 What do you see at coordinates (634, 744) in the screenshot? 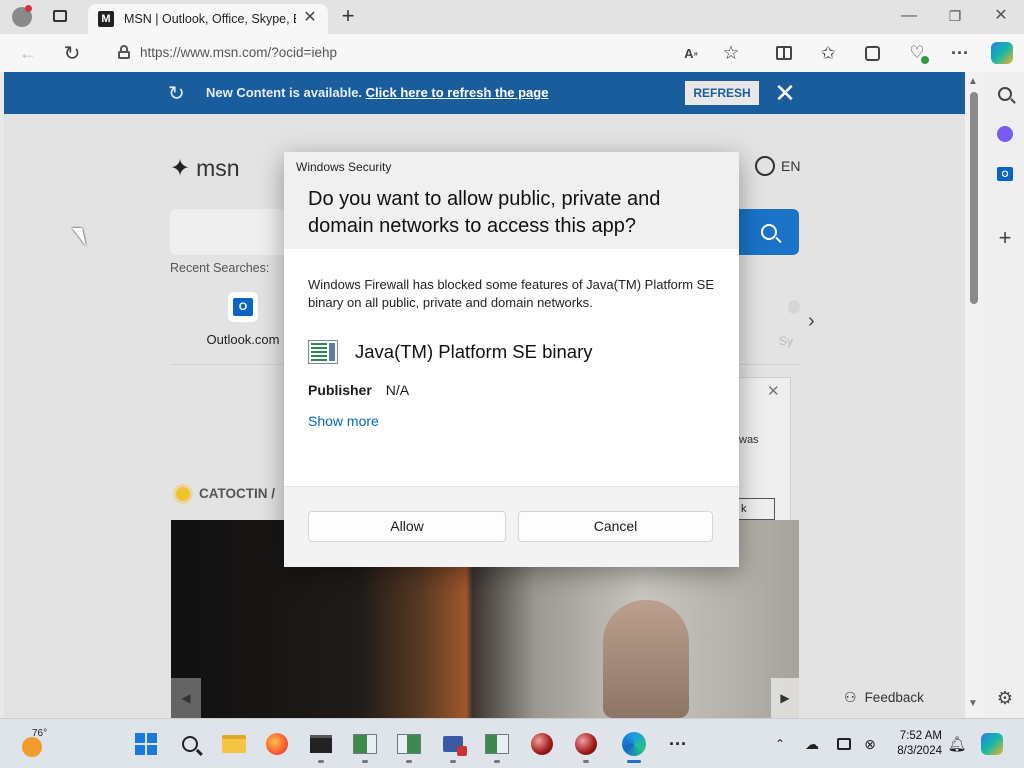
I see `edge-browser-icon` at bounding box center [634, 744].